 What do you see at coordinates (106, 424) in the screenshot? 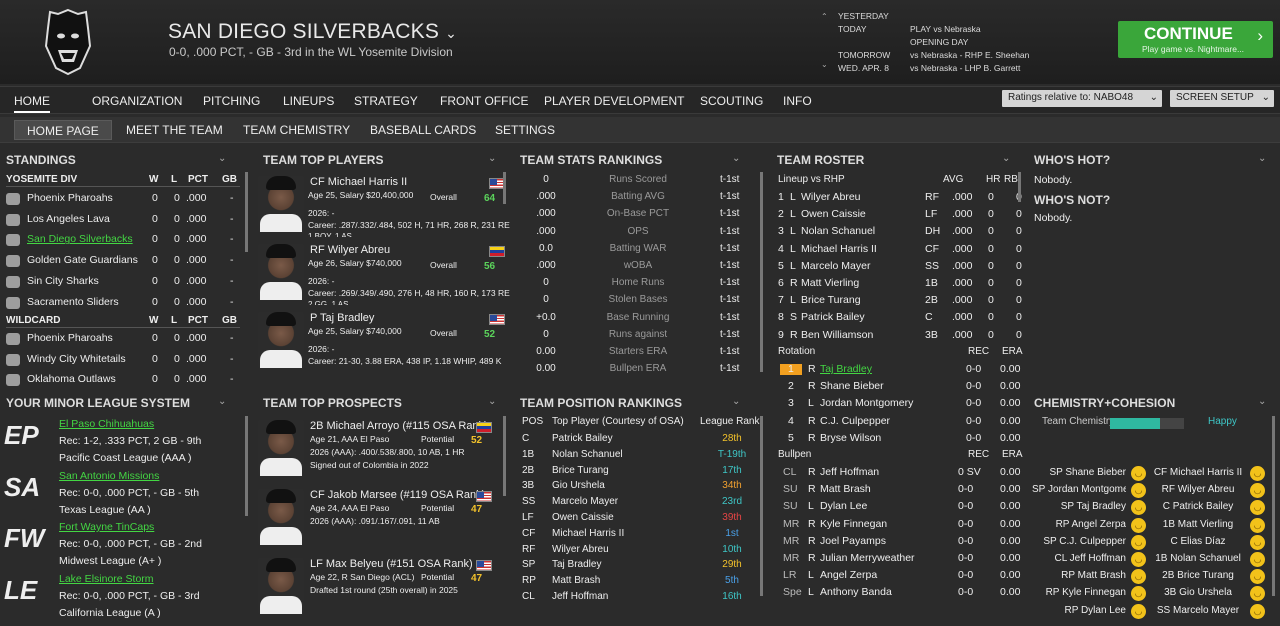
I see `minor-team-name: El Paso Chihuahuas` at bounding box center [106, 424].